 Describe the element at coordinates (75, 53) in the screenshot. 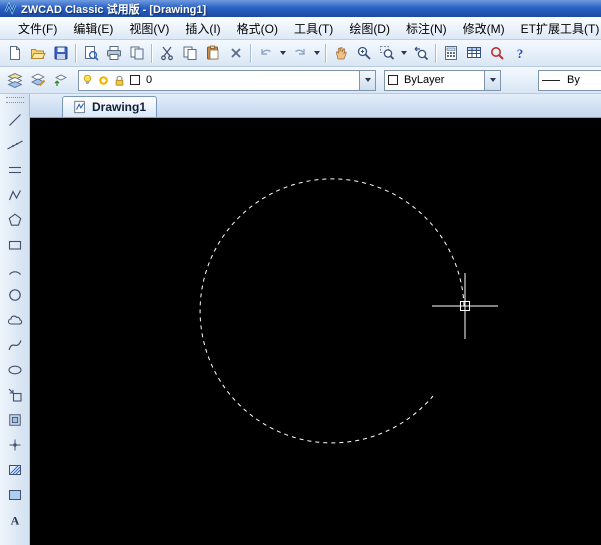

I see `toolbar-separator` at that location.